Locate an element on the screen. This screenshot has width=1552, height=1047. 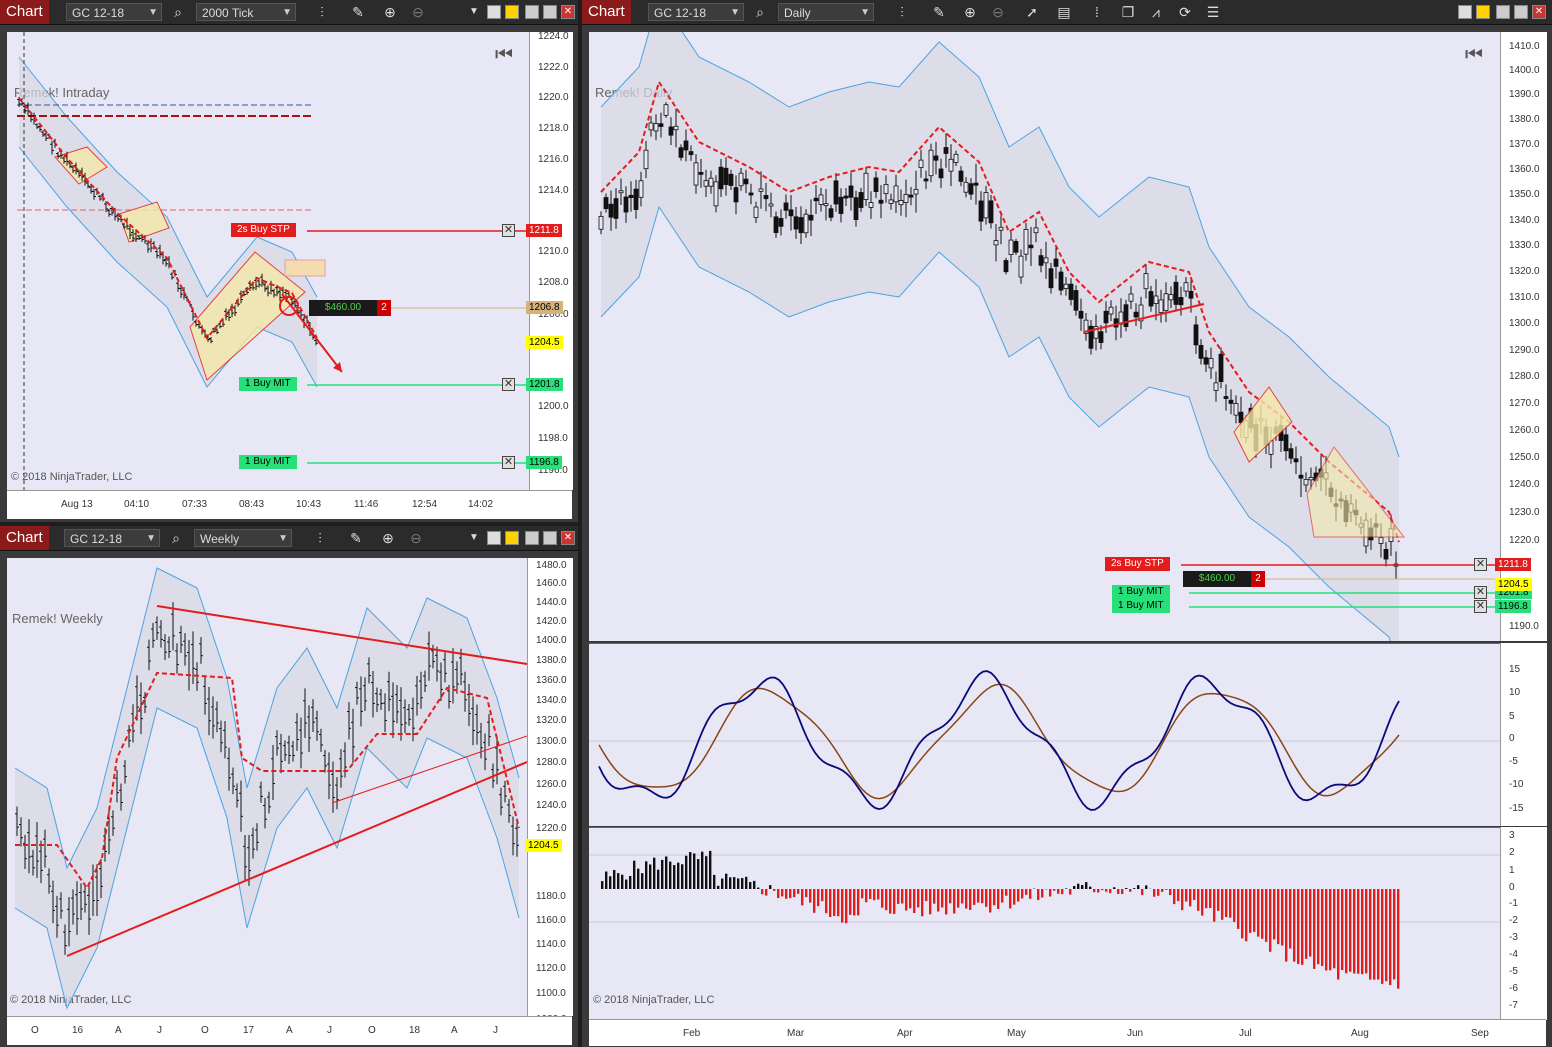
interval-select: Weekly ▼ is located at coordinates (243, 538).